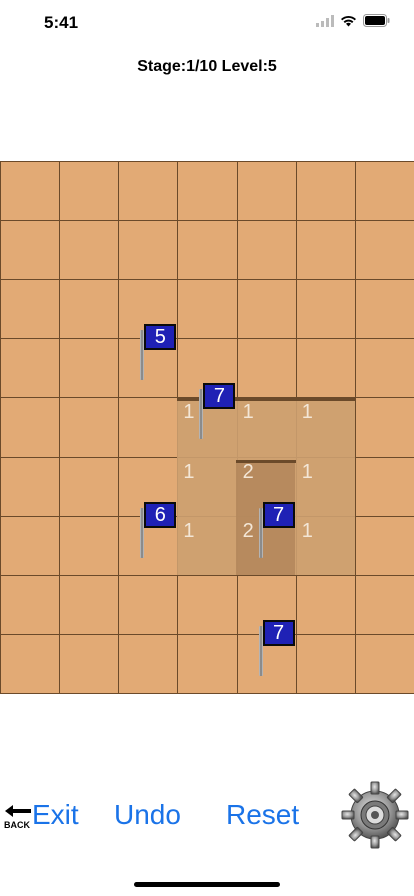  Describe the element at coordinates (147, 815) in the screenshot. I see `undo-button: Undo` at that location.